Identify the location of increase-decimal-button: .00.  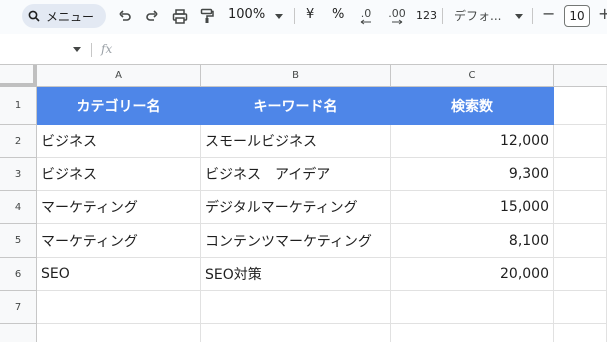
(397, 16).